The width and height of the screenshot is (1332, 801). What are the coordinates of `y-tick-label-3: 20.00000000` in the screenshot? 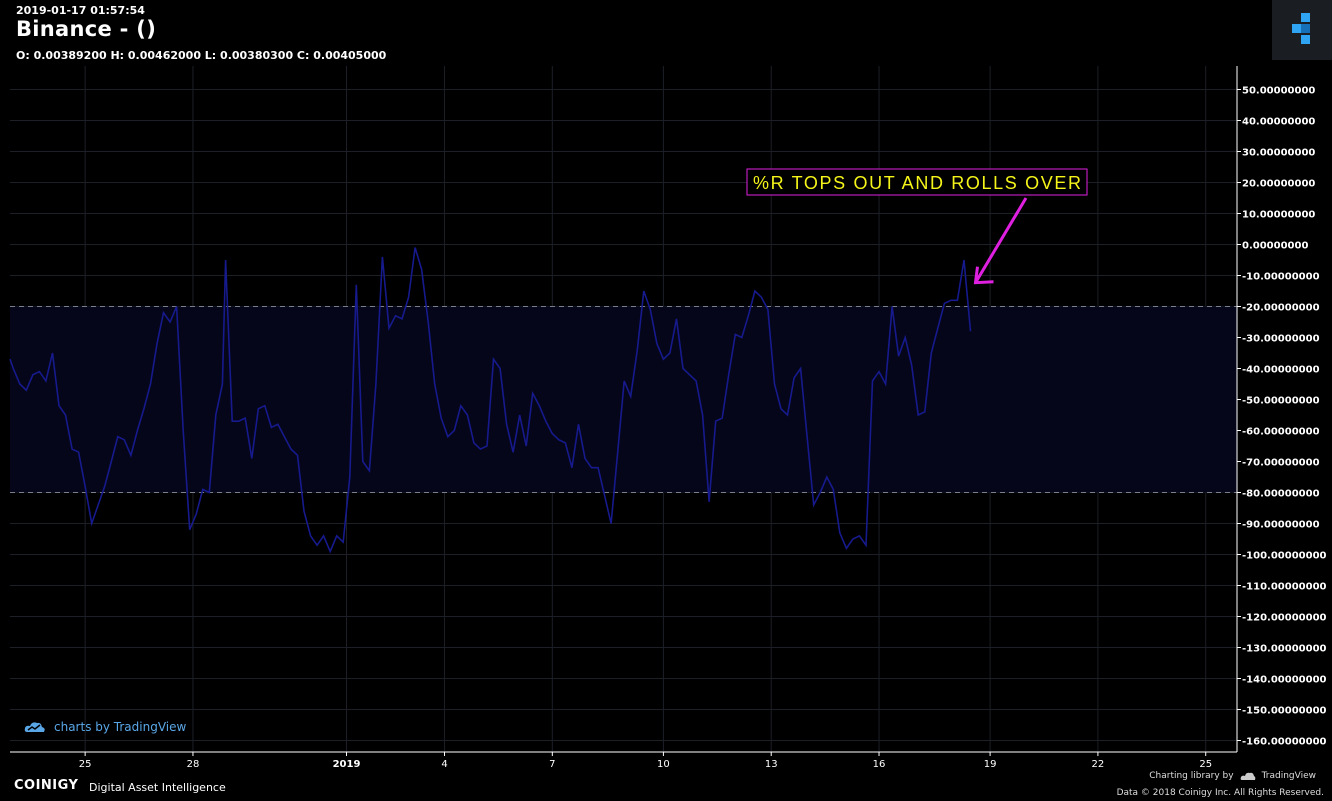 It's located at (1278, 184).